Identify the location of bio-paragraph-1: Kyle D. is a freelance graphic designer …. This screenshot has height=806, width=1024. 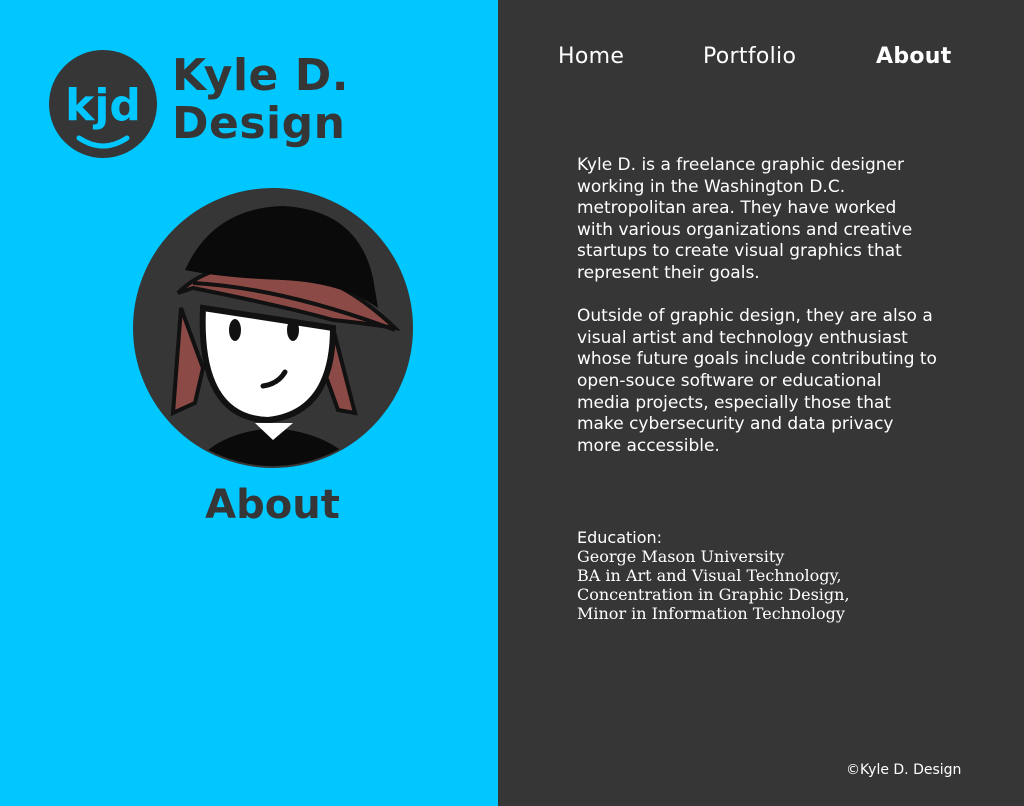
(745, 219).